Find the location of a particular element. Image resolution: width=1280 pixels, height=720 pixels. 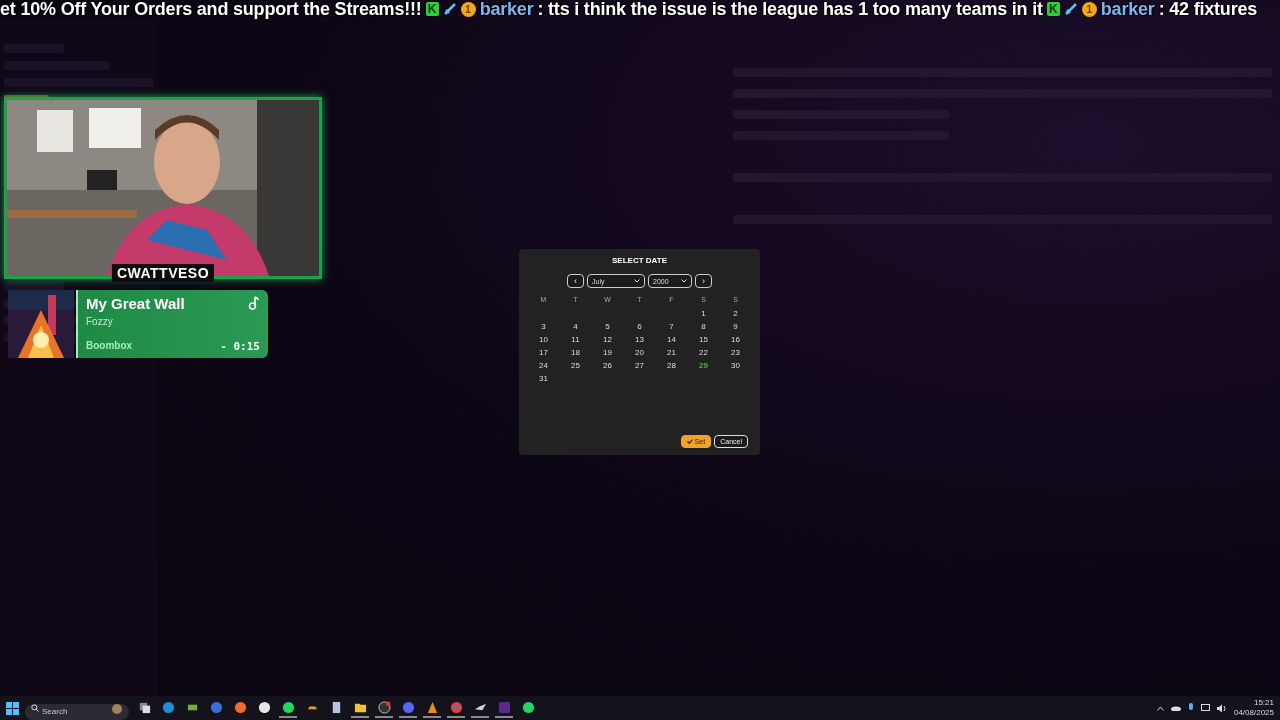

calendar-day: 27 is located at coordinates (639, 365).